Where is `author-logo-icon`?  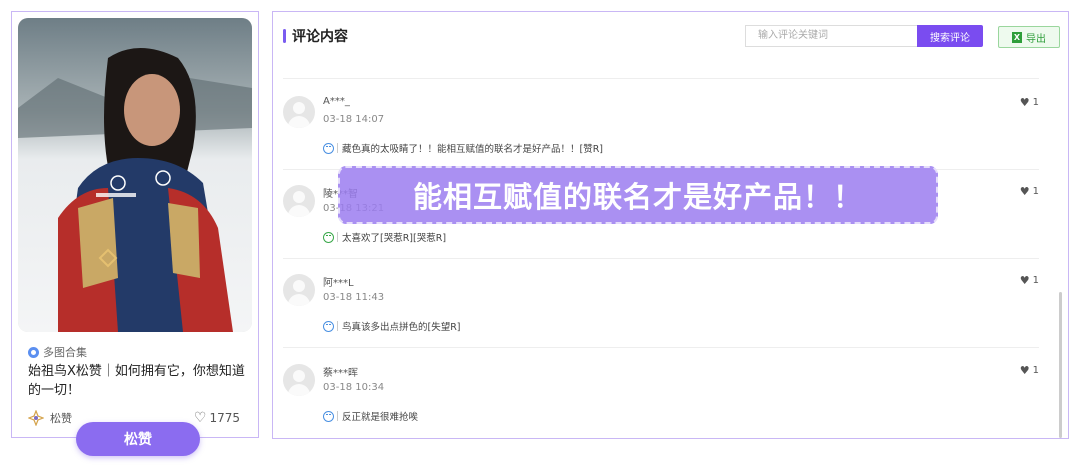
author-logo-icon is located at coordinates (36, 418).